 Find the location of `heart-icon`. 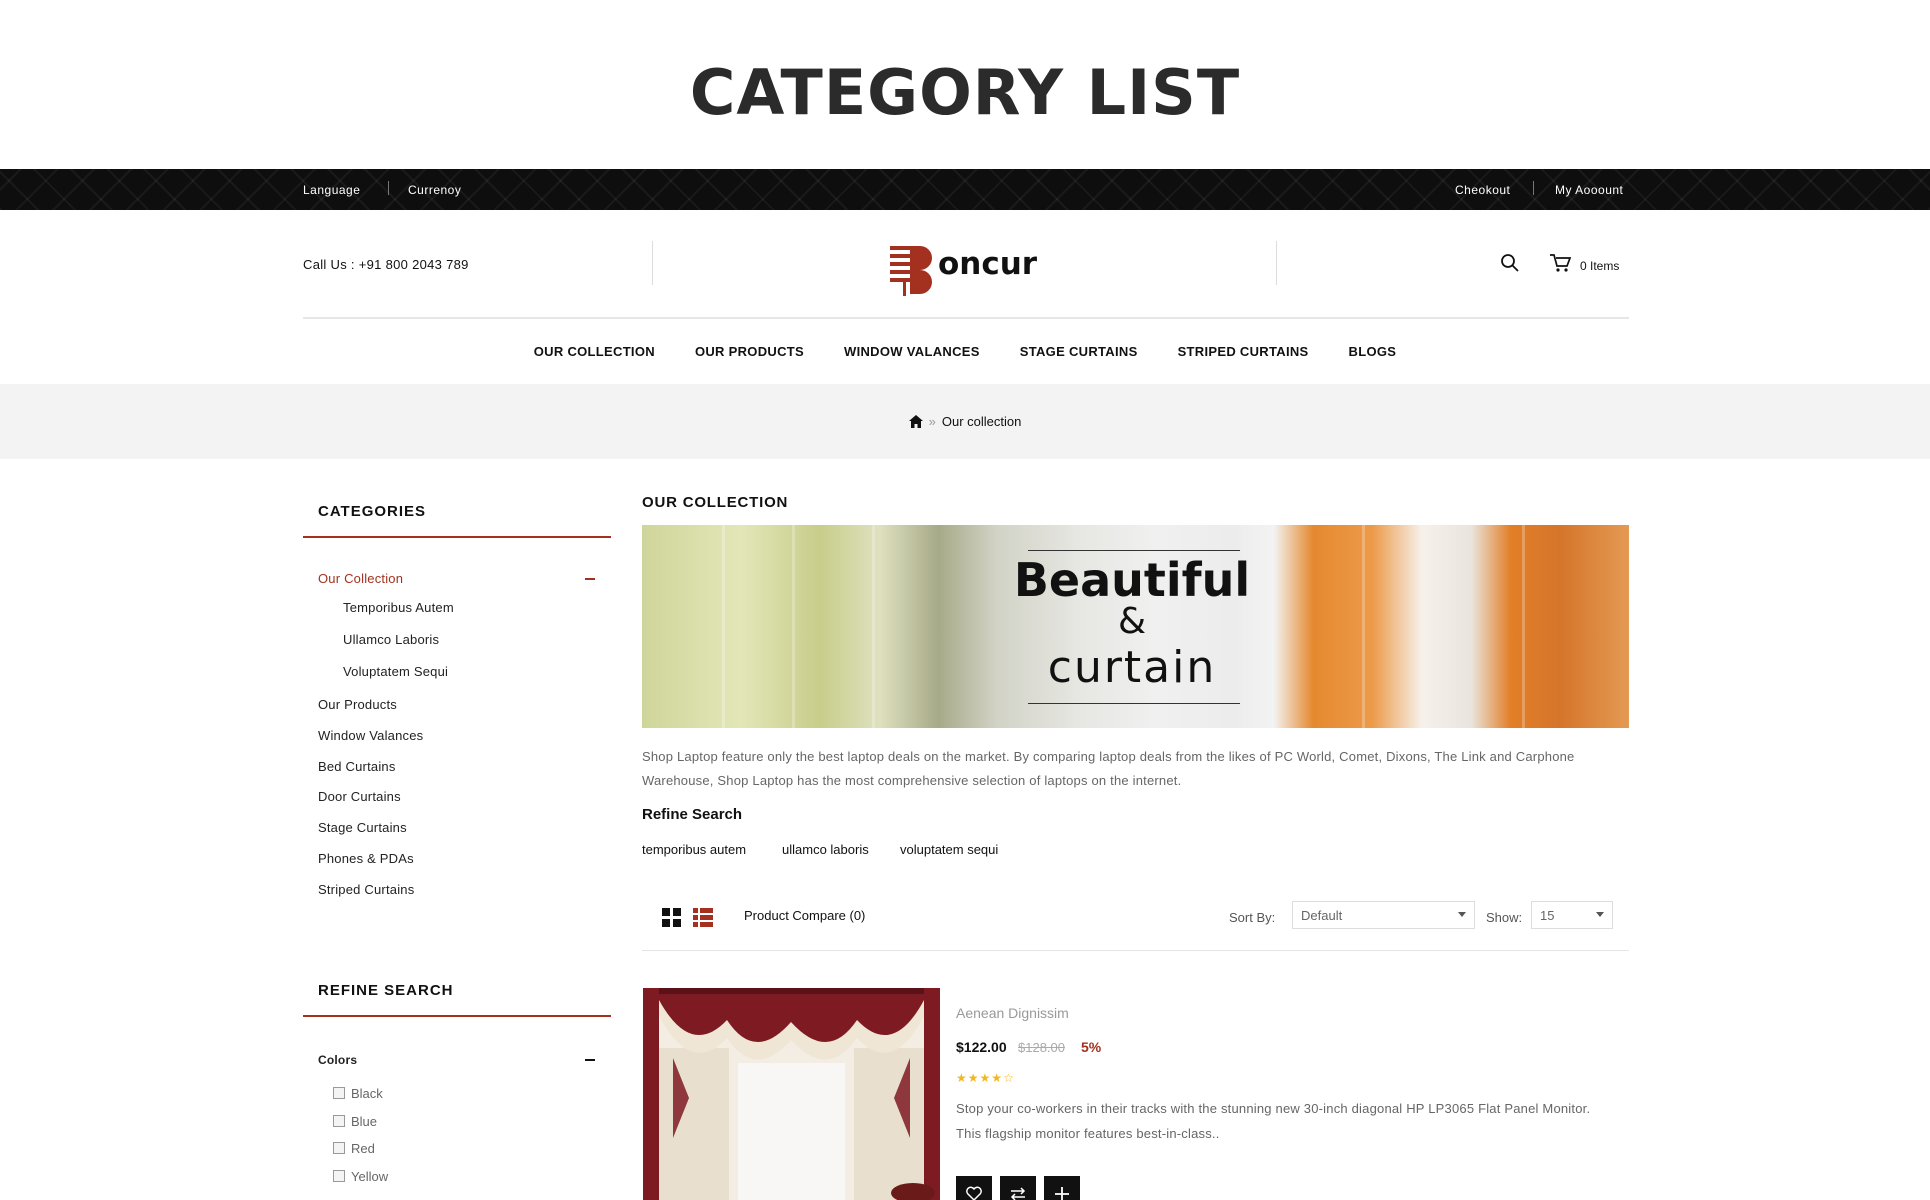

heart-icon is located at coordinates (974, 1193).